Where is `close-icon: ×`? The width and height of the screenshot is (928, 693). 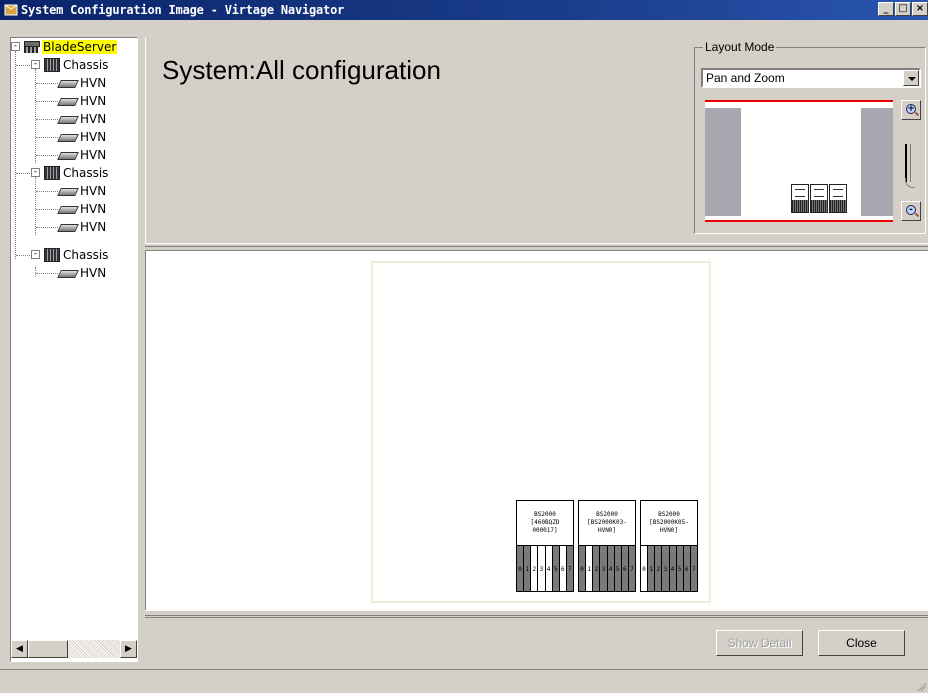 close-icon: × is located at coordinates (920, 8).